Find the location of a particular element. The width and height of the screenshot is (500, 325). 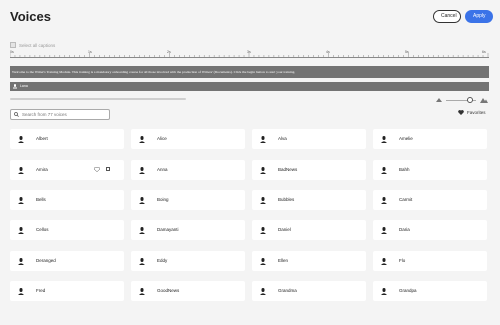

select-all-label: Select all captions is located at coordinates (37, 45).